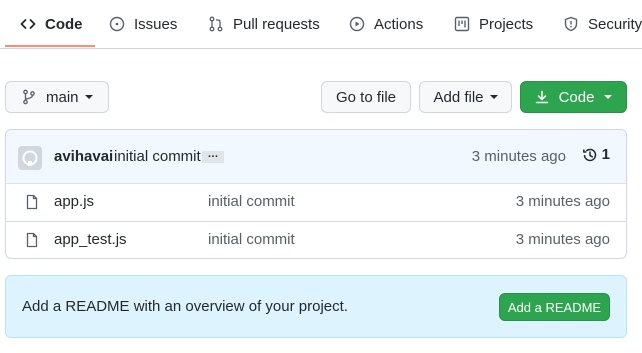 Image resolution: width=642 pixels, height=353 pixels. What do you see at coordinates (29, 97) in the screenshot?
I see `branch-icon` at bounding box center [29, 97].